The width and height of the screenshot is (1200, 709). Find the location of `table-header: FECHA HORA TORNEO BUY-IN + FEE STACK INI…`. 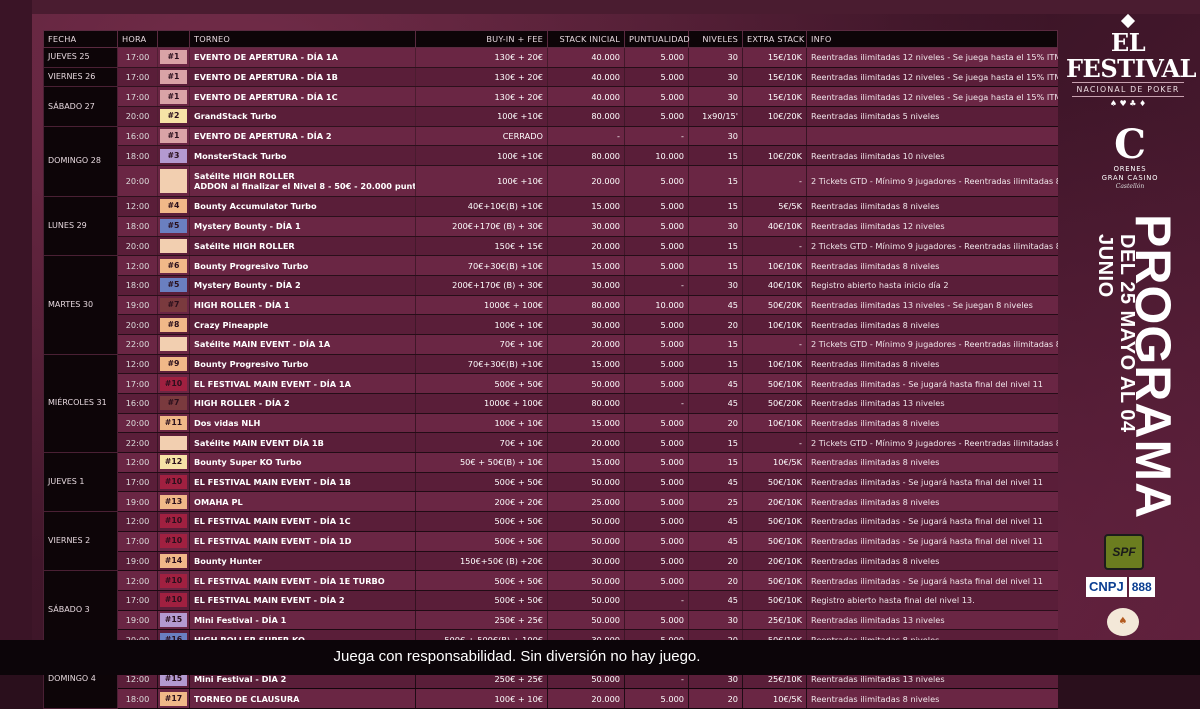

table-header: FECHA HORA TORNEO BUY-IN + FEE STACK INI… is located at coordinates (550, 39).